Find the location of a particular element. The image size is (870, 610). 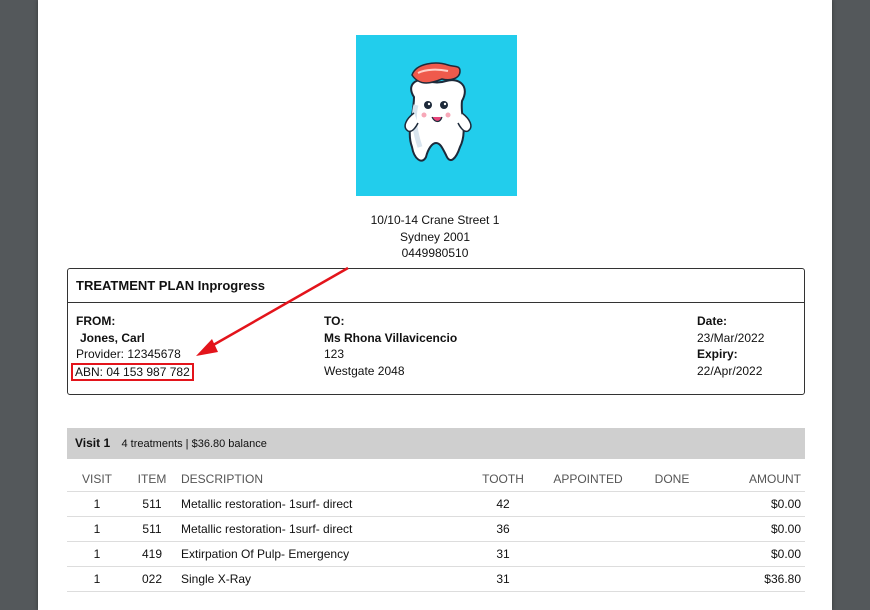

cell-description: Extirpation Of Pulp- Emergency is located at coordinates (322, 554).